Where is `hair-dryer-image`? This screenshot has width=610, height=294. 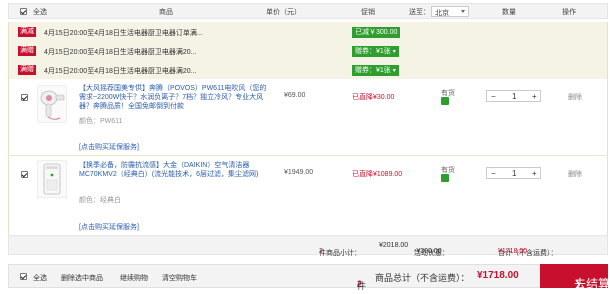
hair-dryer-image is located at coordinates (52, 105).